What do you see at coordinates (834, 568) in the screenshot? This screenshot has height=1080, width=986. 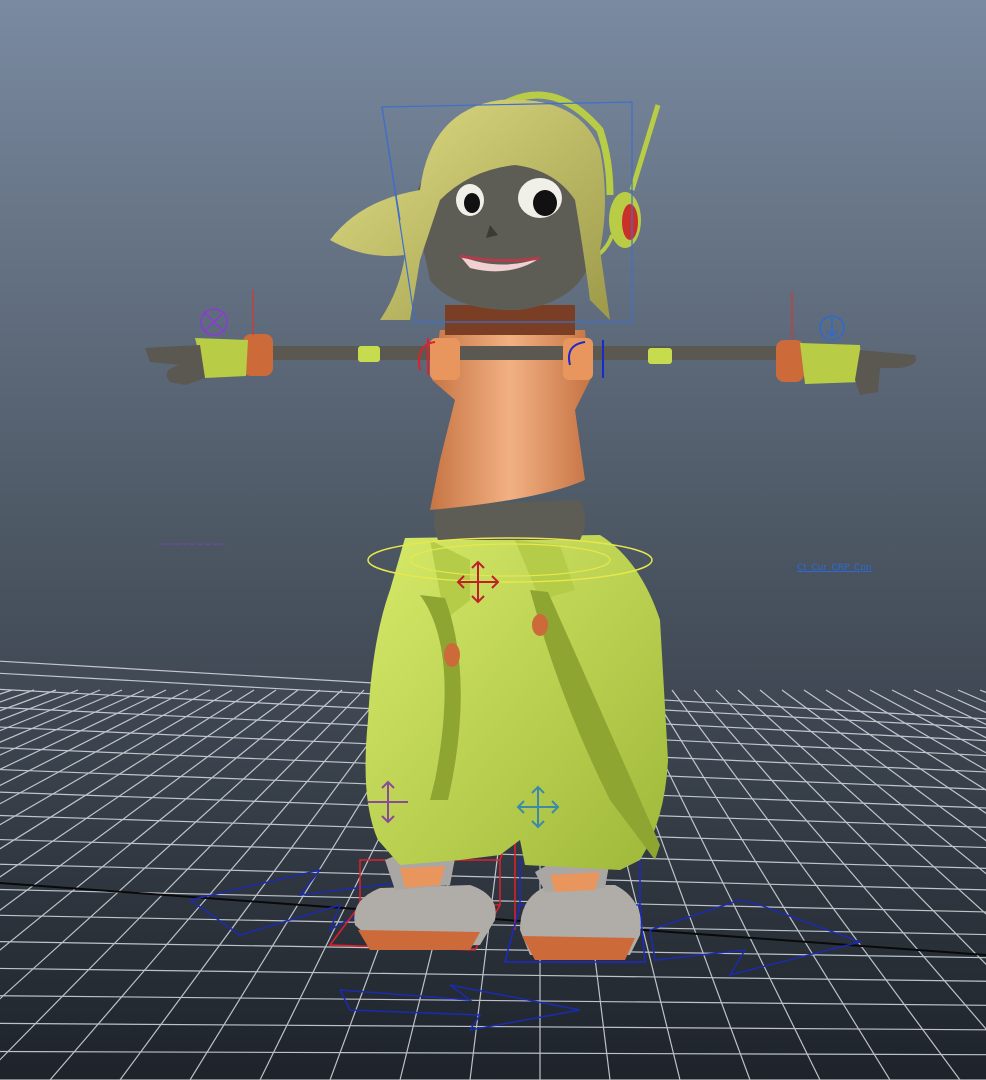 I see `right-control-label: Ct_Cur_CRP_Cpn` at bounding box center [834, 568].